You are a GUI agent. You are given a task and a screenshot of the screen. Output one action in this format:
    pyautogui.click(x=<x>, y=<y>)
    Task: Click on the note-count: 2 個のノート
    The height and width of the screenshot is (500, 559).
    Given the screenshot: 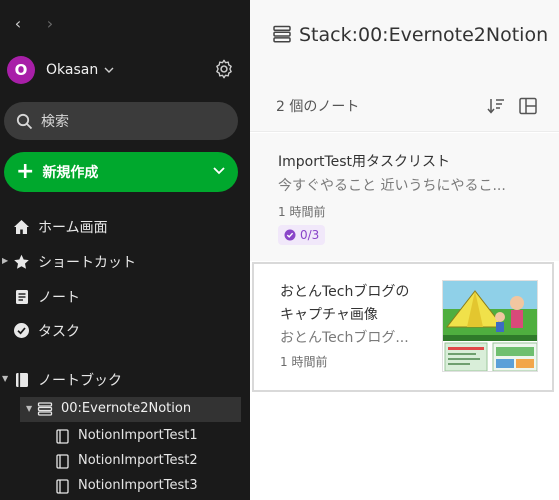 What is the action you would take?
    pyautogui.click(x=318, y=107)
    